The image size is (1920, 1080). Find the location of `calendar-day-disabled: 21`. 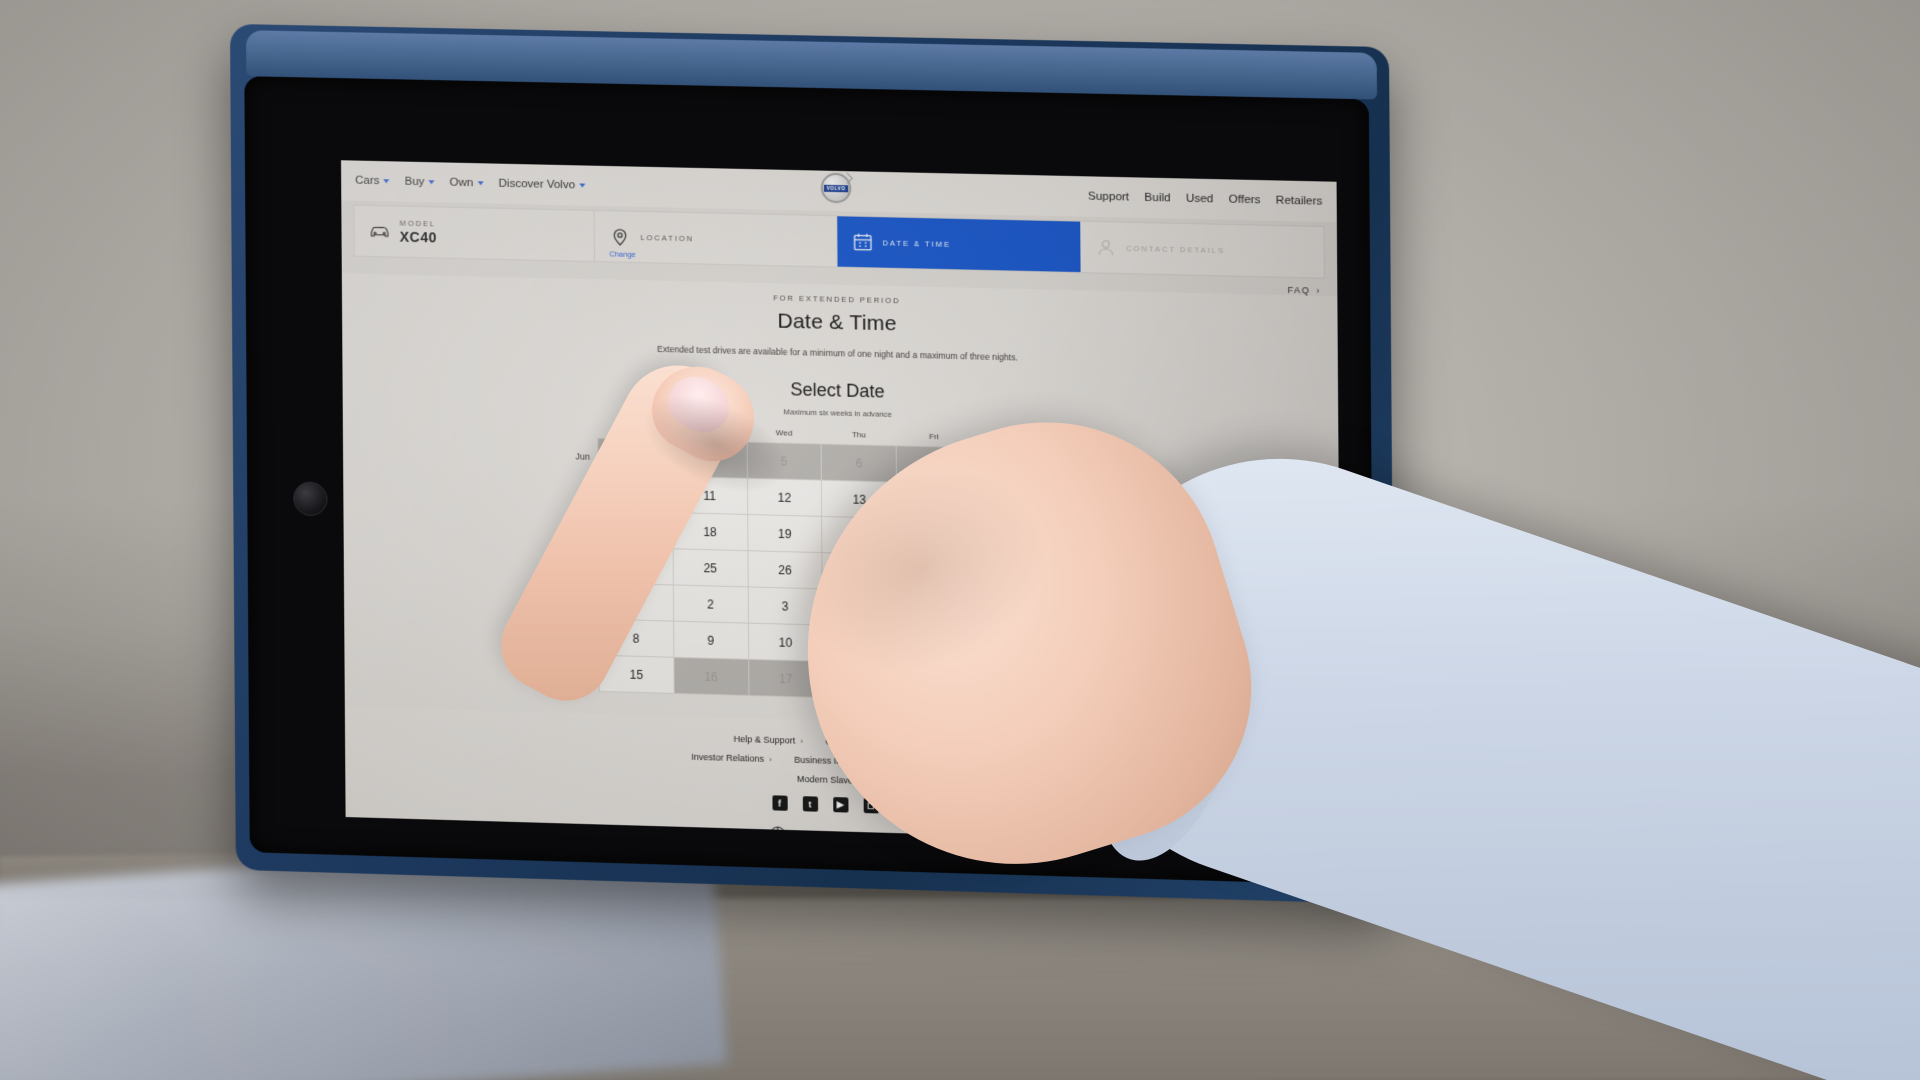

calendar-day-disabled: 21 is located at coordinates (1086, 686).